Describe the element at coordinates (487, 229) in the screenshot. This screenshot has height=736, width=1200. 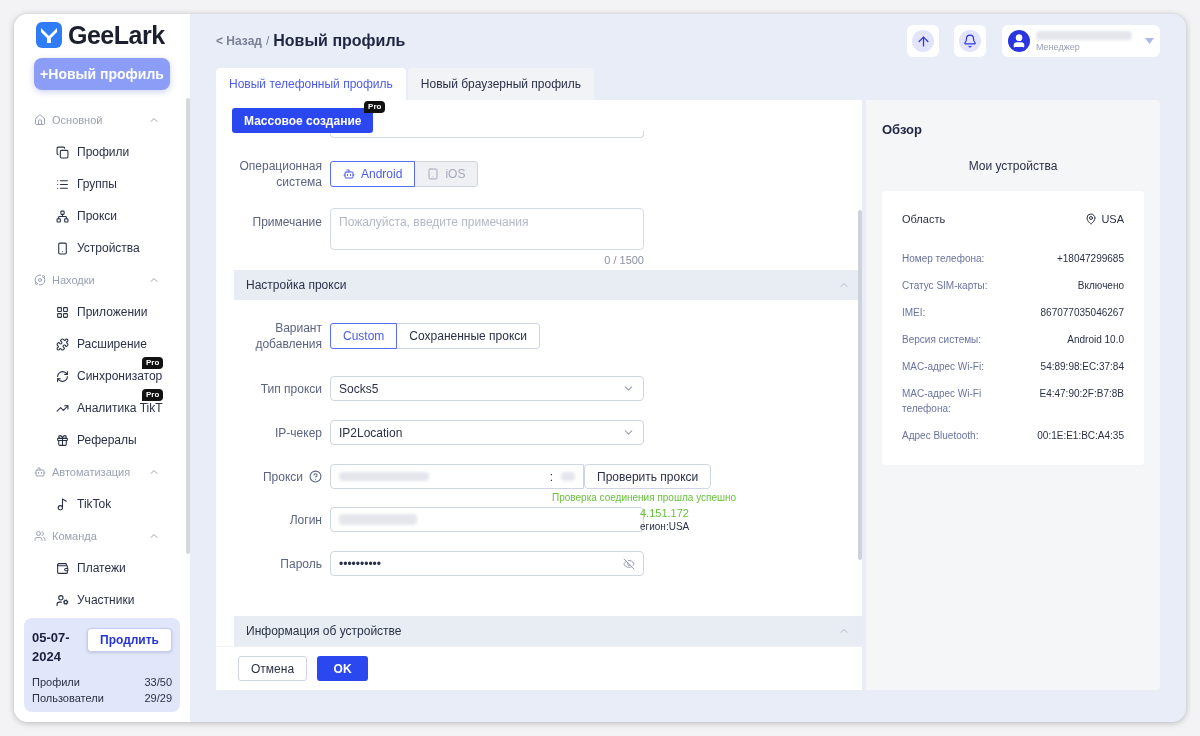
I see `note-field: Пожалуйста, введите примечания` at that location.